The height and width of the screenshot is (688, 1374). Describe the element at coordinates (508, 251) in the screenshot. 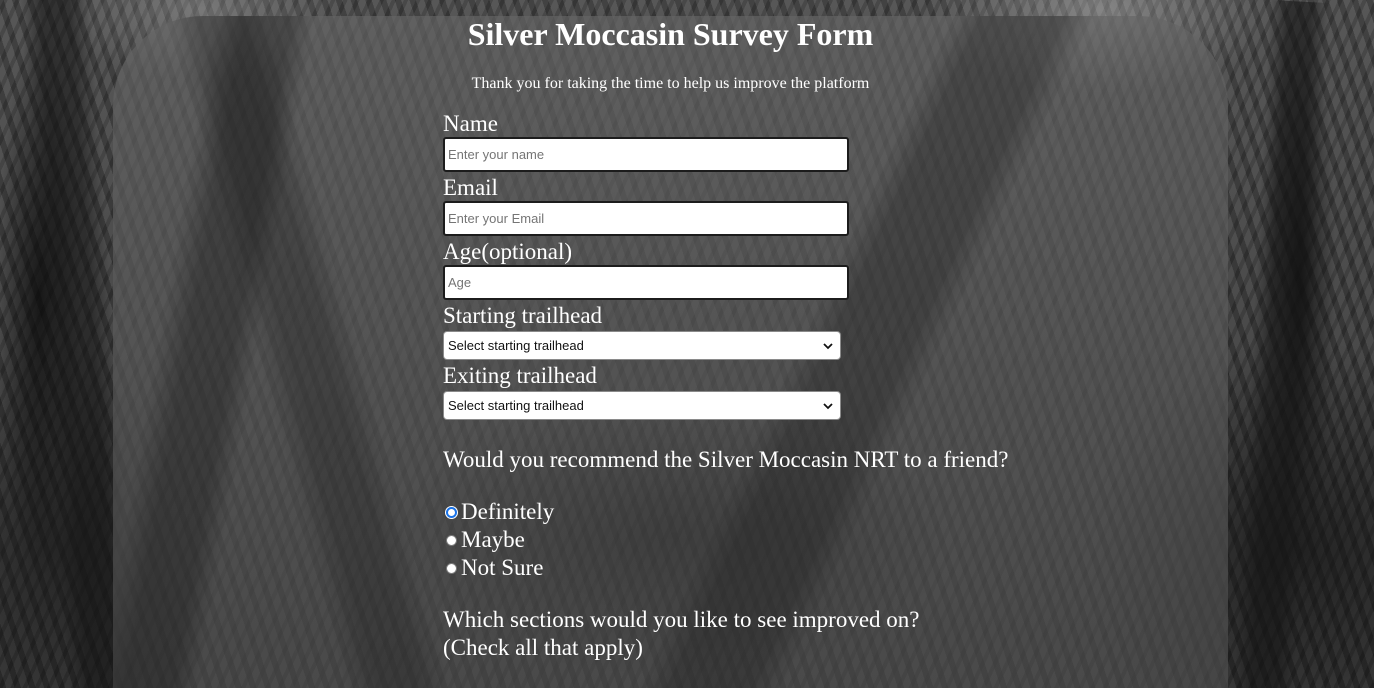

I see `age-label: Age(optional)` at that location.